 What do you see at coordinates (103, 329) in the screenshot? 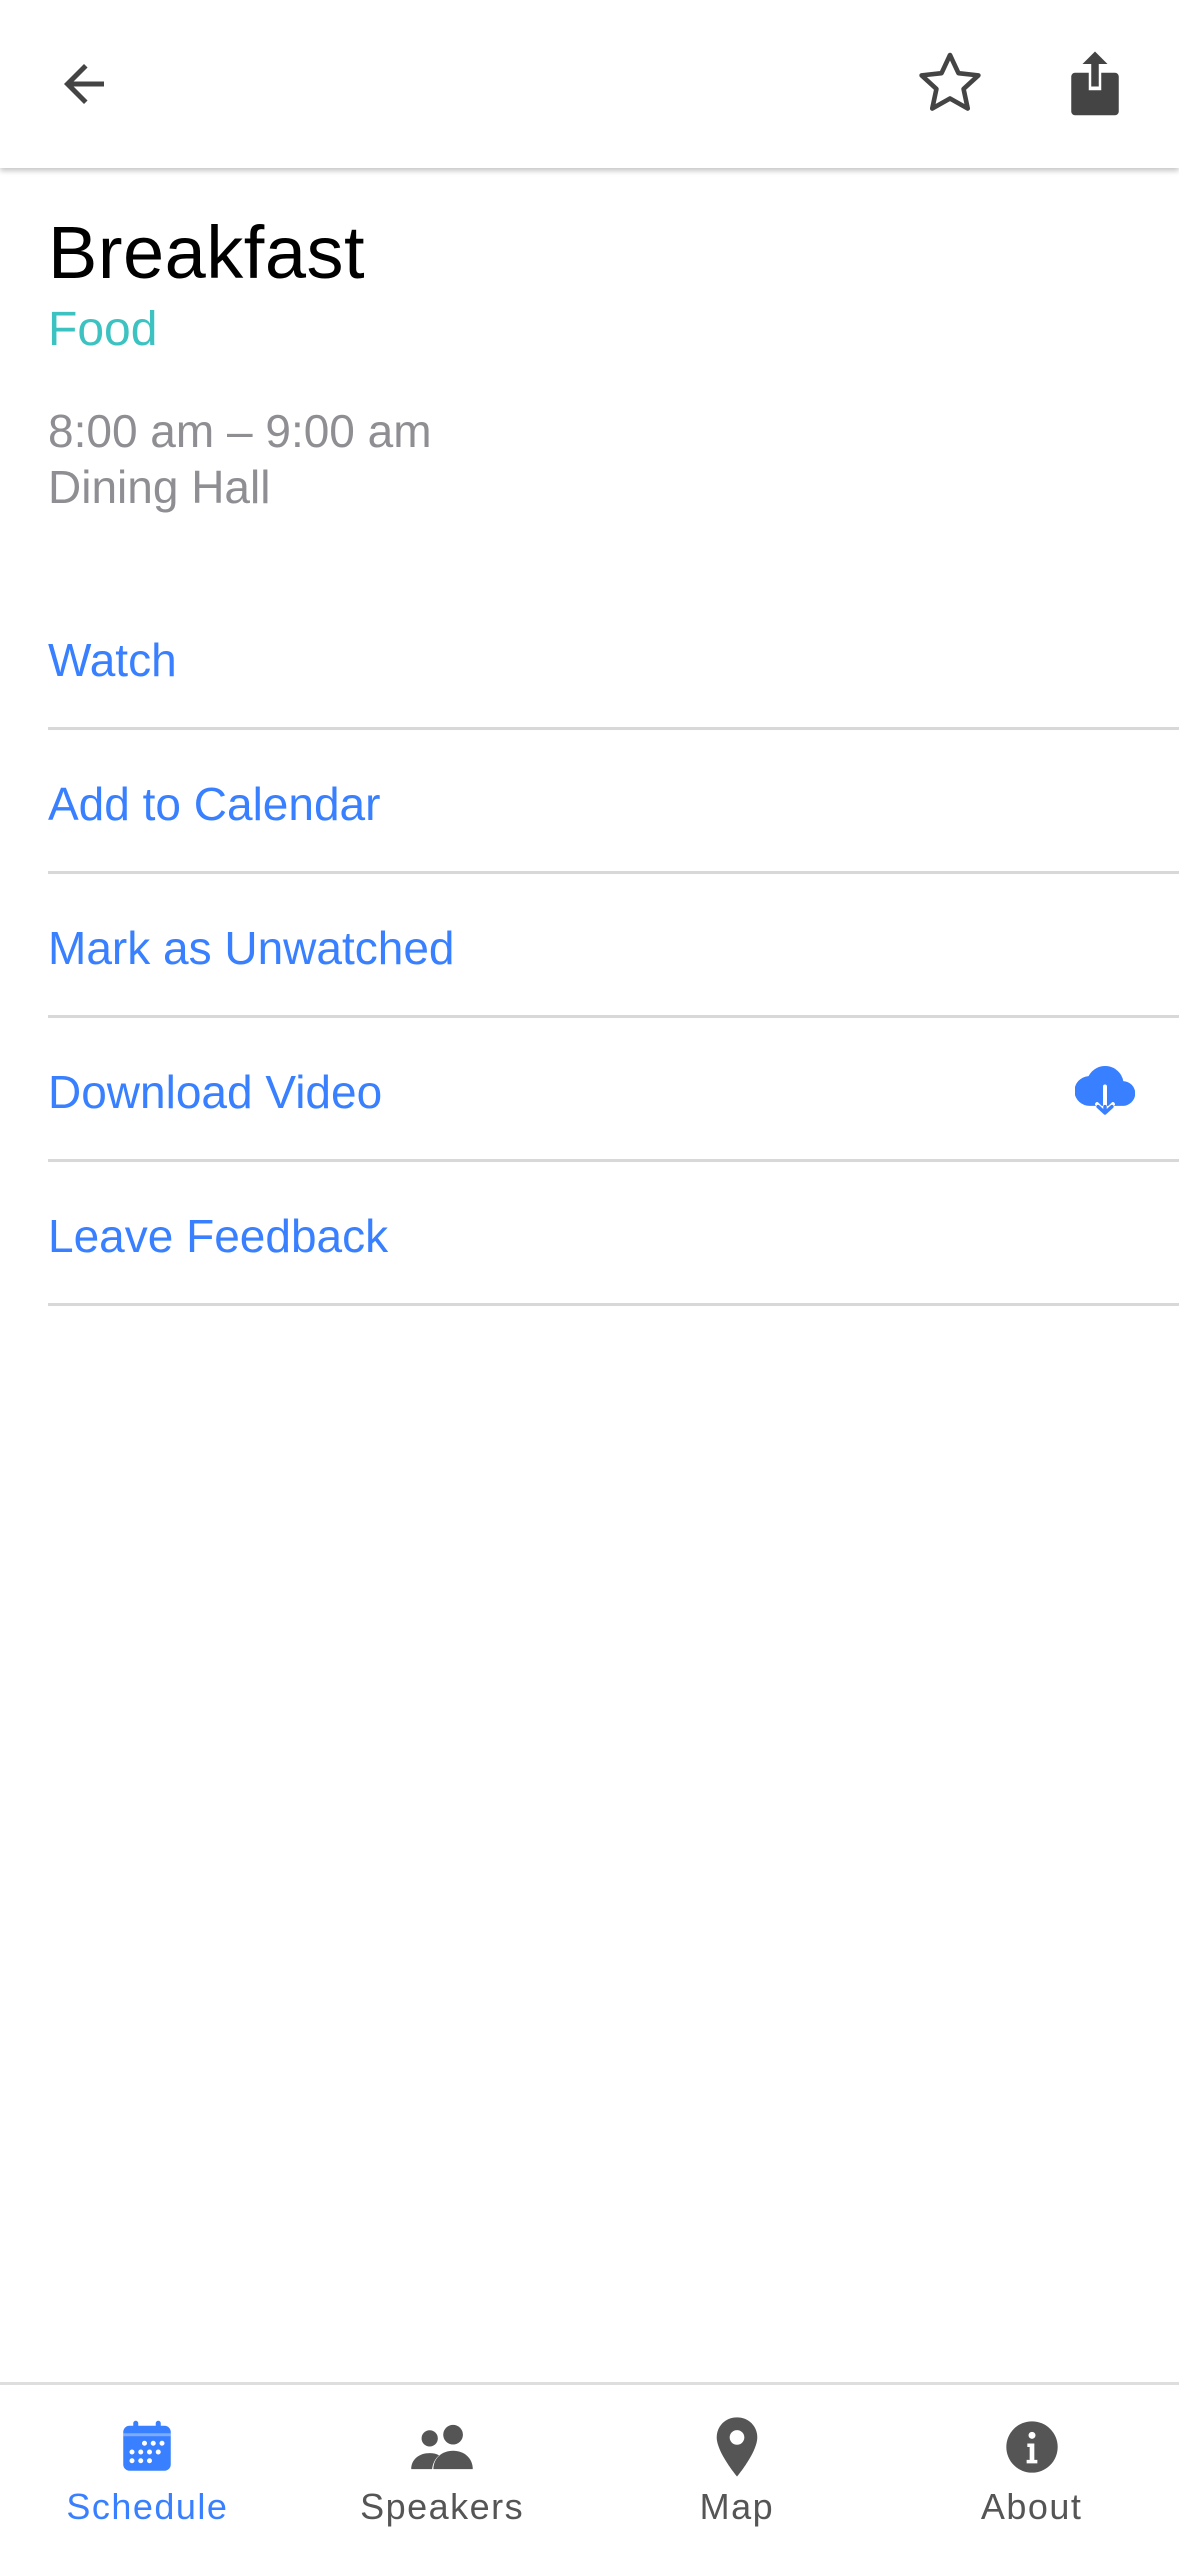
I see `session-track: Food` at bounding box center [103, 329].